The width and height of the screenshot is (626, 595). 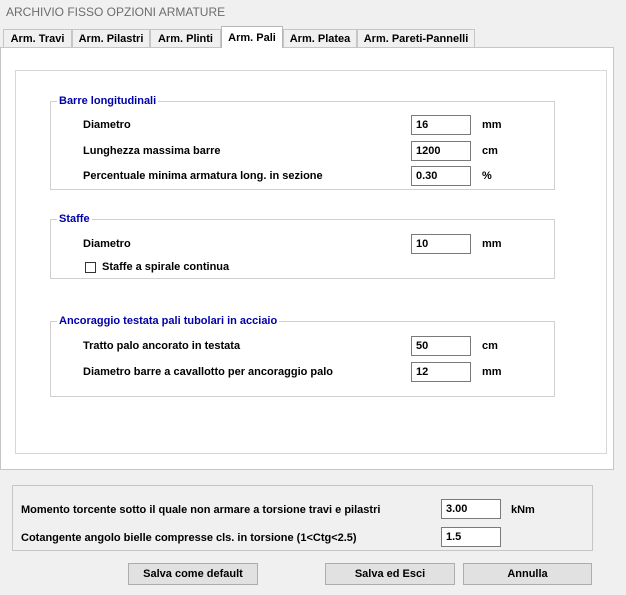 I want to click on diametro-barre-field, so click(x=441, y=125).